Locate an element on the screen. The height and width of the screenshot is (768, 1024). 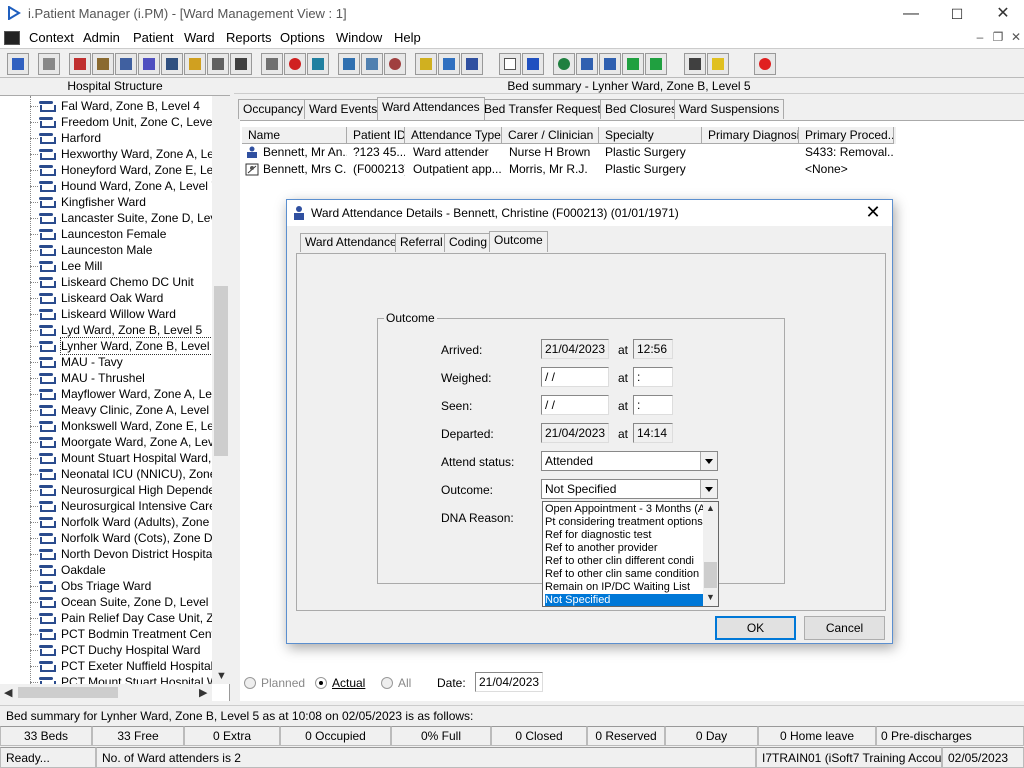
menu-options: Options is located at coordinates (302, 37).